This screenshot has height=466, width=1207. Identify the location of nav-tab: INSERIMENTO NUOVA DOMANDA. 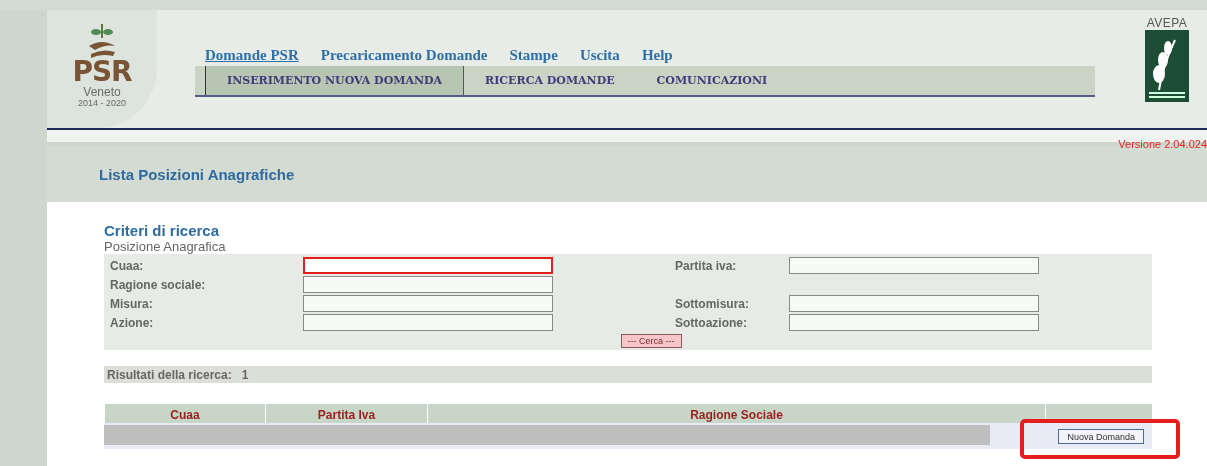
(335, 80).